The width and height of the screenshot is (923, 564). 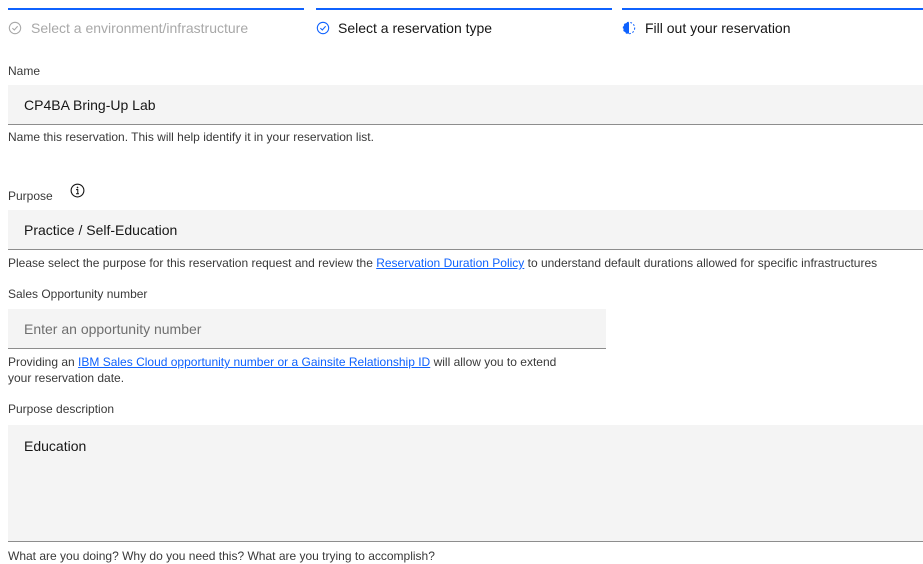 I want to click on step-label: Select a environment/infrastructure, so click(x=140, y=28).